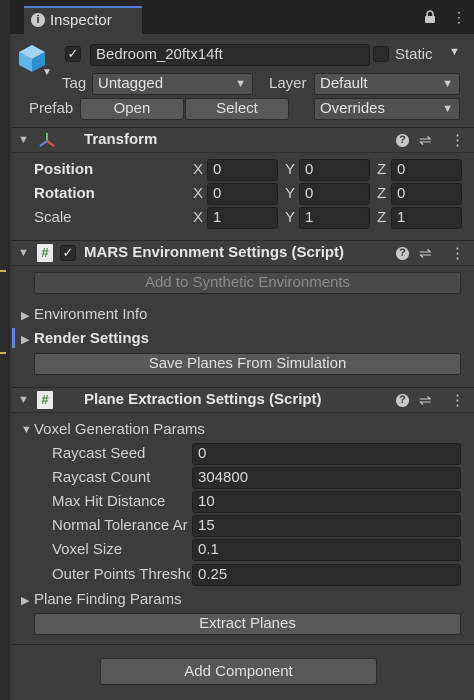  Describe the element at coordinates (73, 54) in the screenshot. I see `active-checkbox: ✓` at that location.